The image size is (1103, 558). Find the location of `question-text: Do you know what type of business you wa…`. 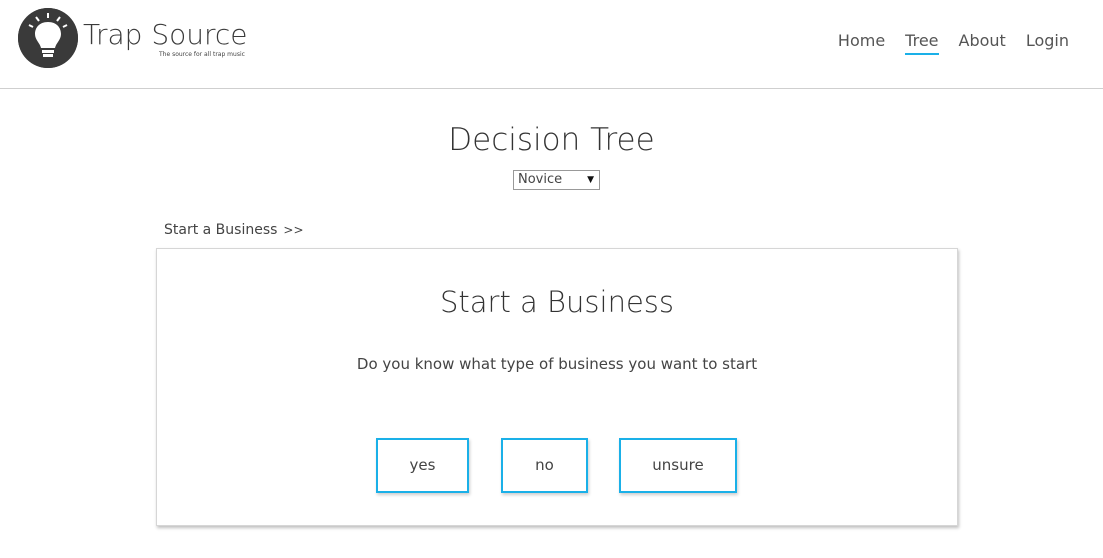

question-text: Do you know what type of business you wa… is located at coordinates (557, 364).